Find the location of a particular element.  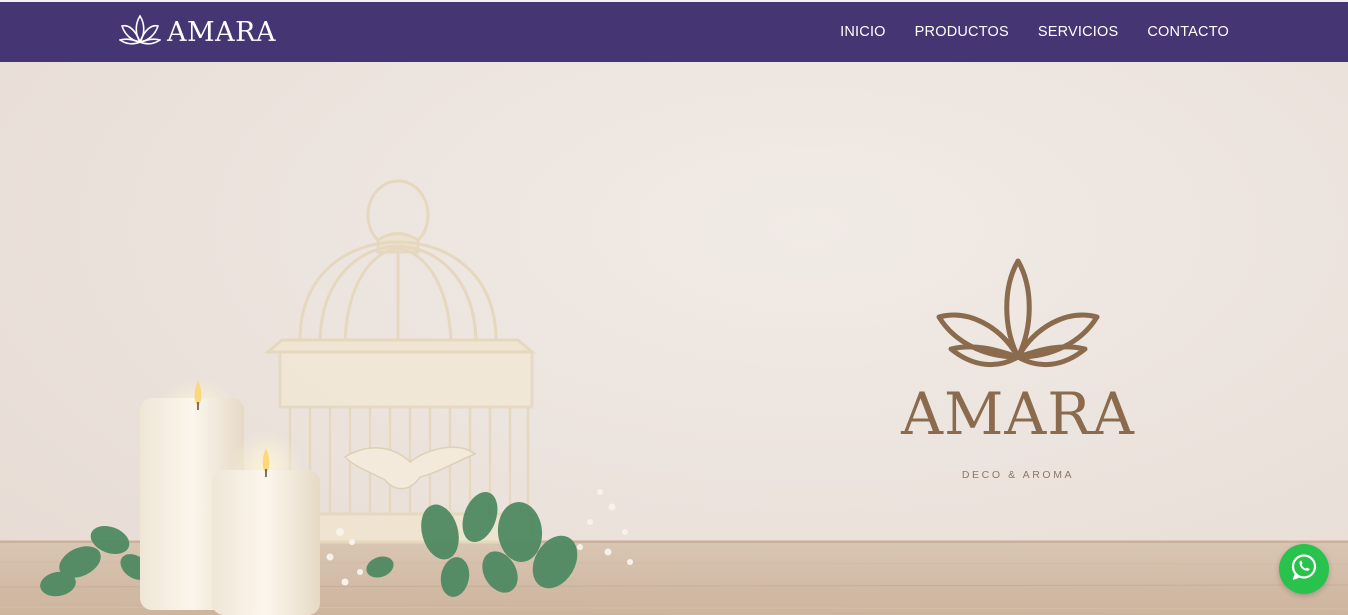

nav-productos: PRODUCTOS is located at coordinates (962, 32).